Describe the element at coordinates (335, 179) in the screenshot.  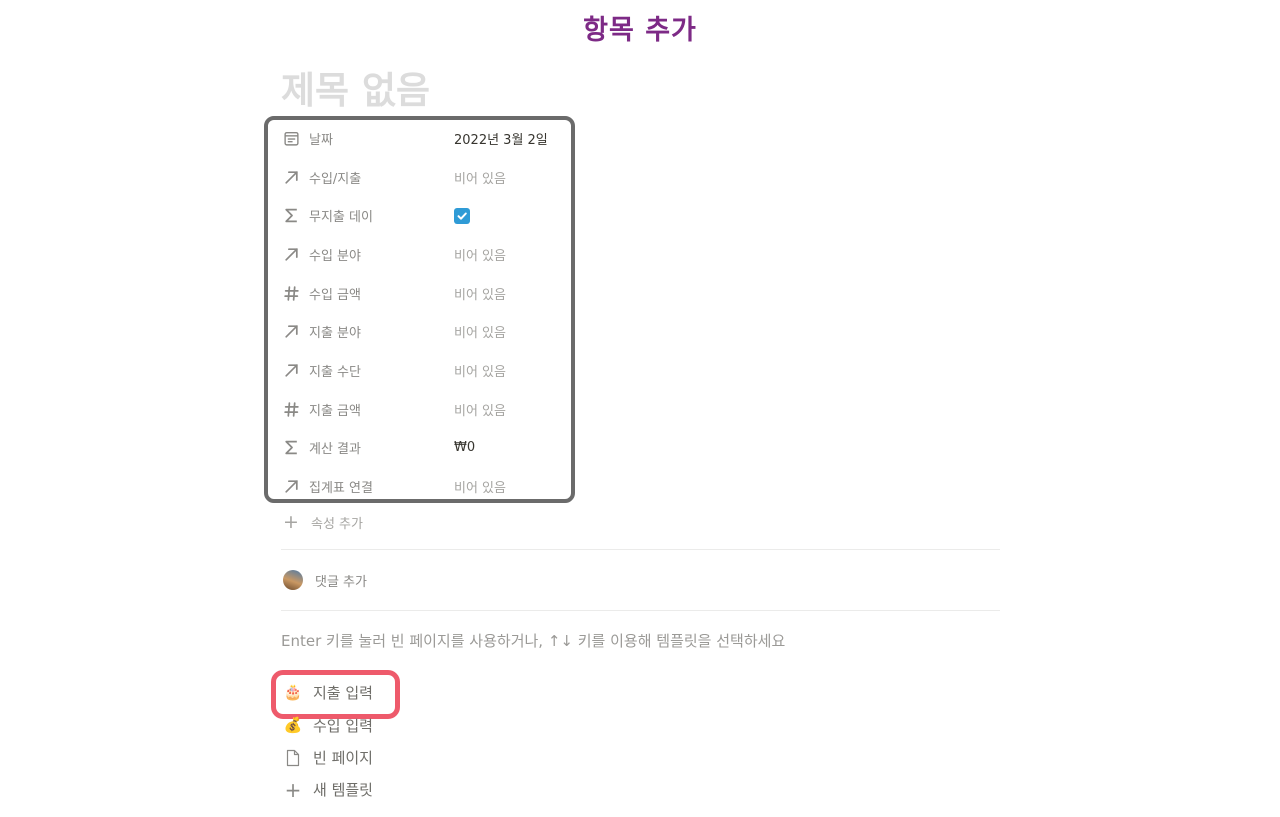
I see `property-label: 수입/지출` at that location.